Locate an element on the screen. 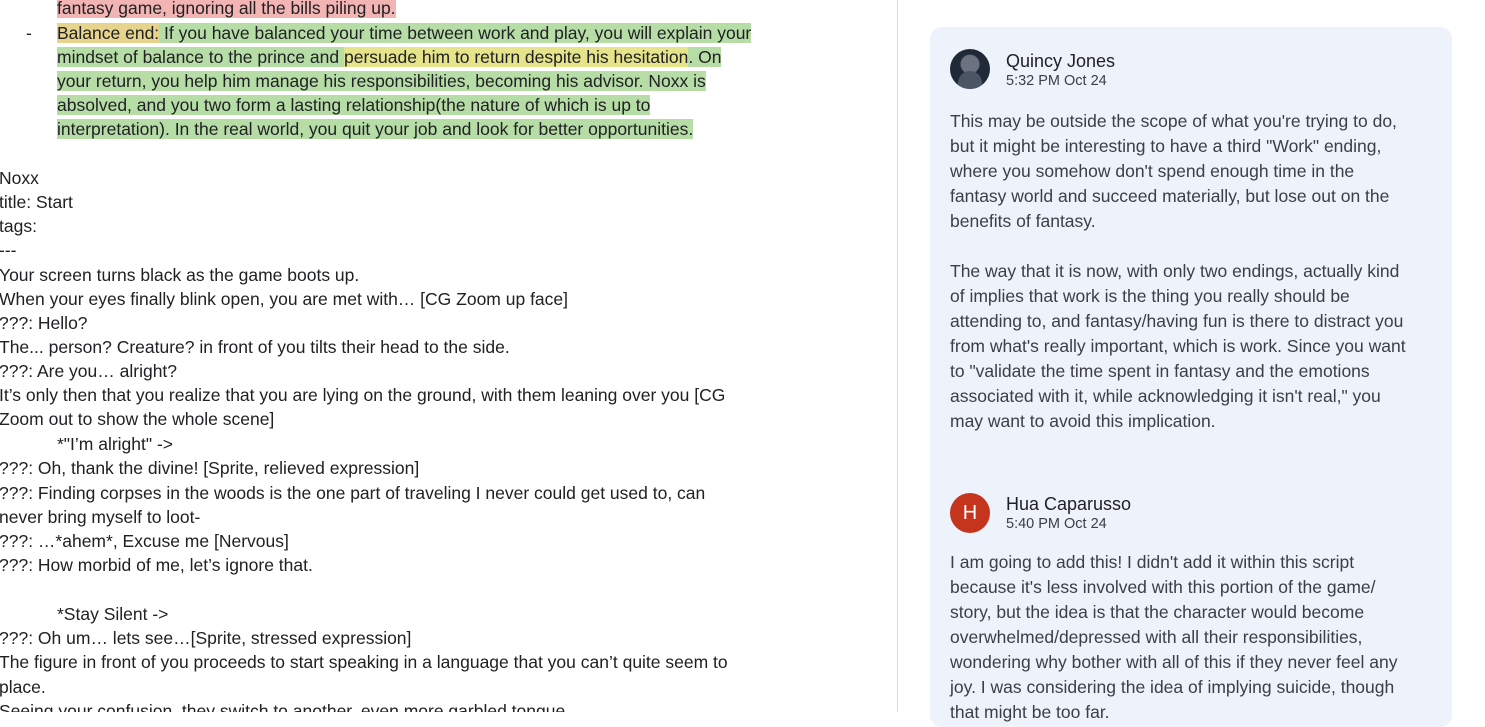 The image size is (1485, 727). doc-line: Zoom out to show the whole scene] is located at coordinates (137, 419).